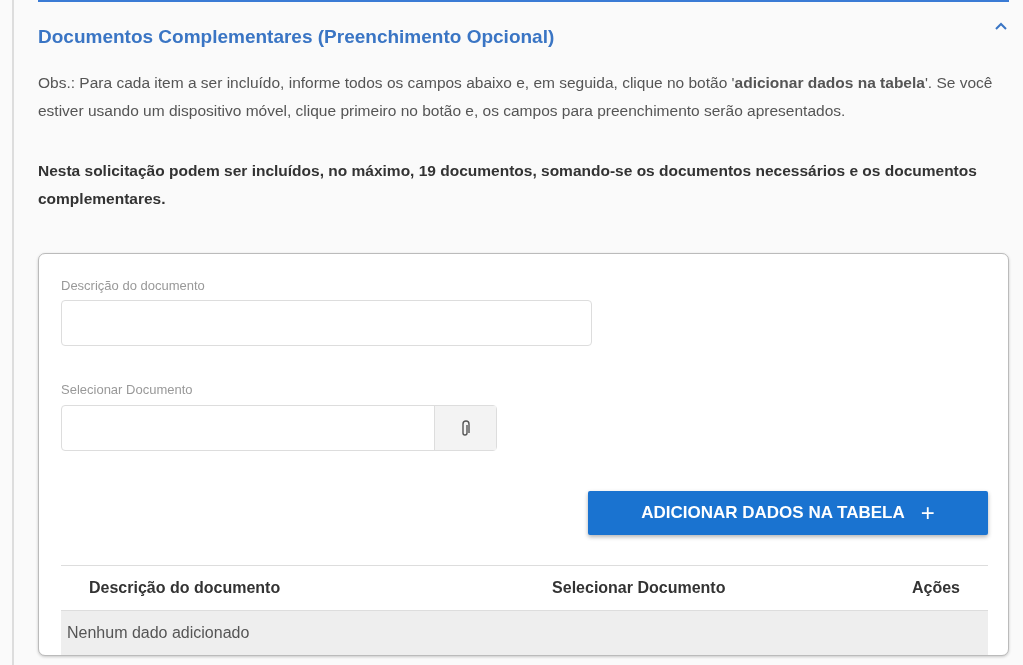  Describe the element at coordinates (788, 512) in the screenshot. I see `add-data-button: ADICIONAR DADOS NA TABELA +` at that location.